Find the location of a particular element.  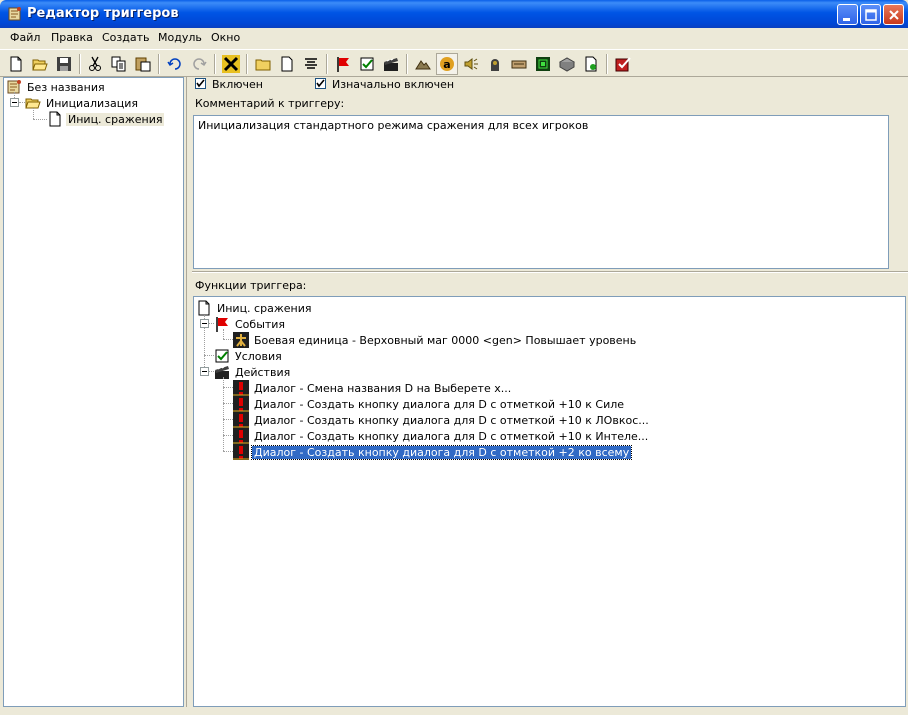

new-condition-button is located at coordinates (367, 64).